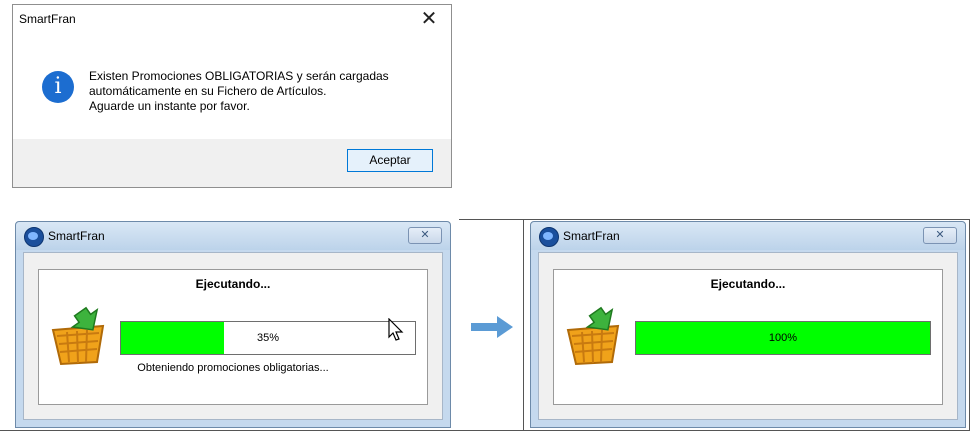 The height and width of the screenshot is (435, 977). I want to click on progress-bar: 35%, so click(268, 338).